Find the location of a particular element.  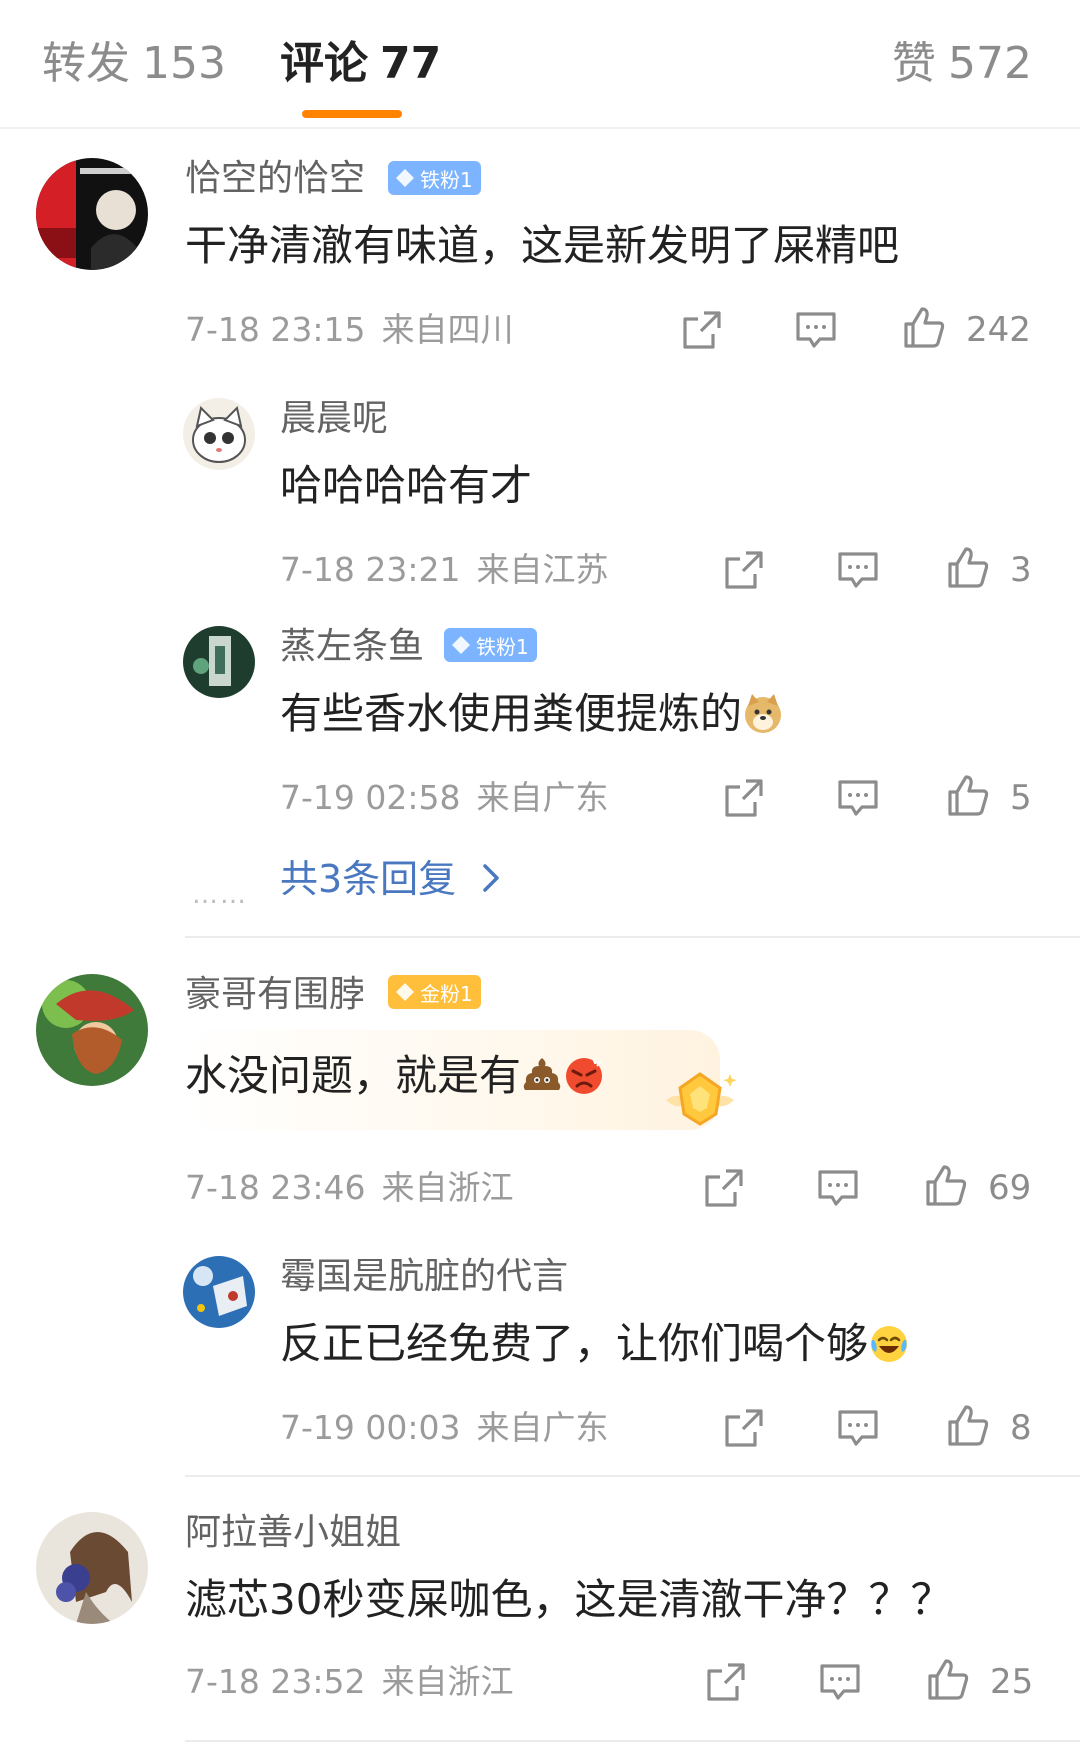

reply-time: 7-19 00:03 is located at coordinates (370, 1427).